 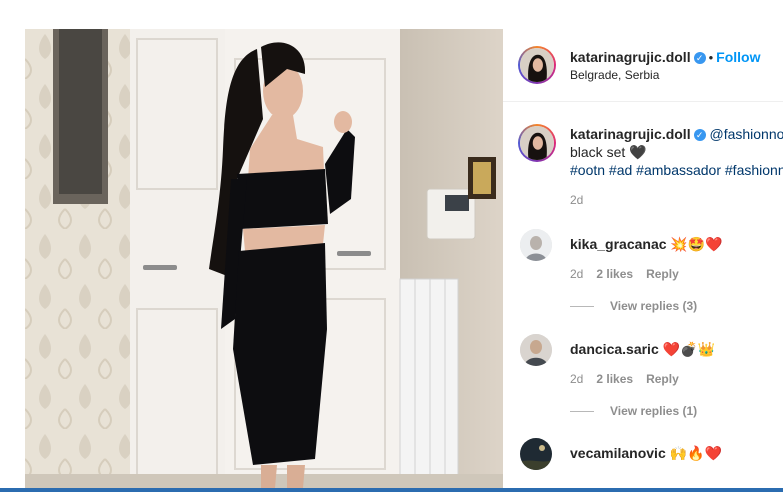 I want to click on view-replies-button: View replies (3), so click(x=633, y=306).